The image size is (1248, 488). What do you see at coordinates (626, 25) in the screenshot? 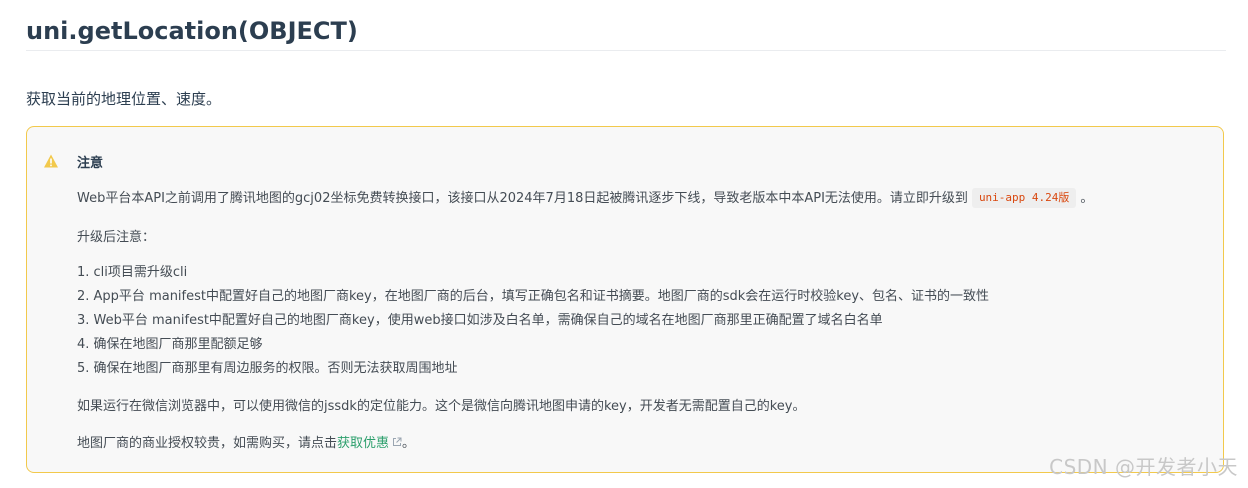
I see `page-title: uni.getLocation(OBJECT)` at bounding box center [626, 25].